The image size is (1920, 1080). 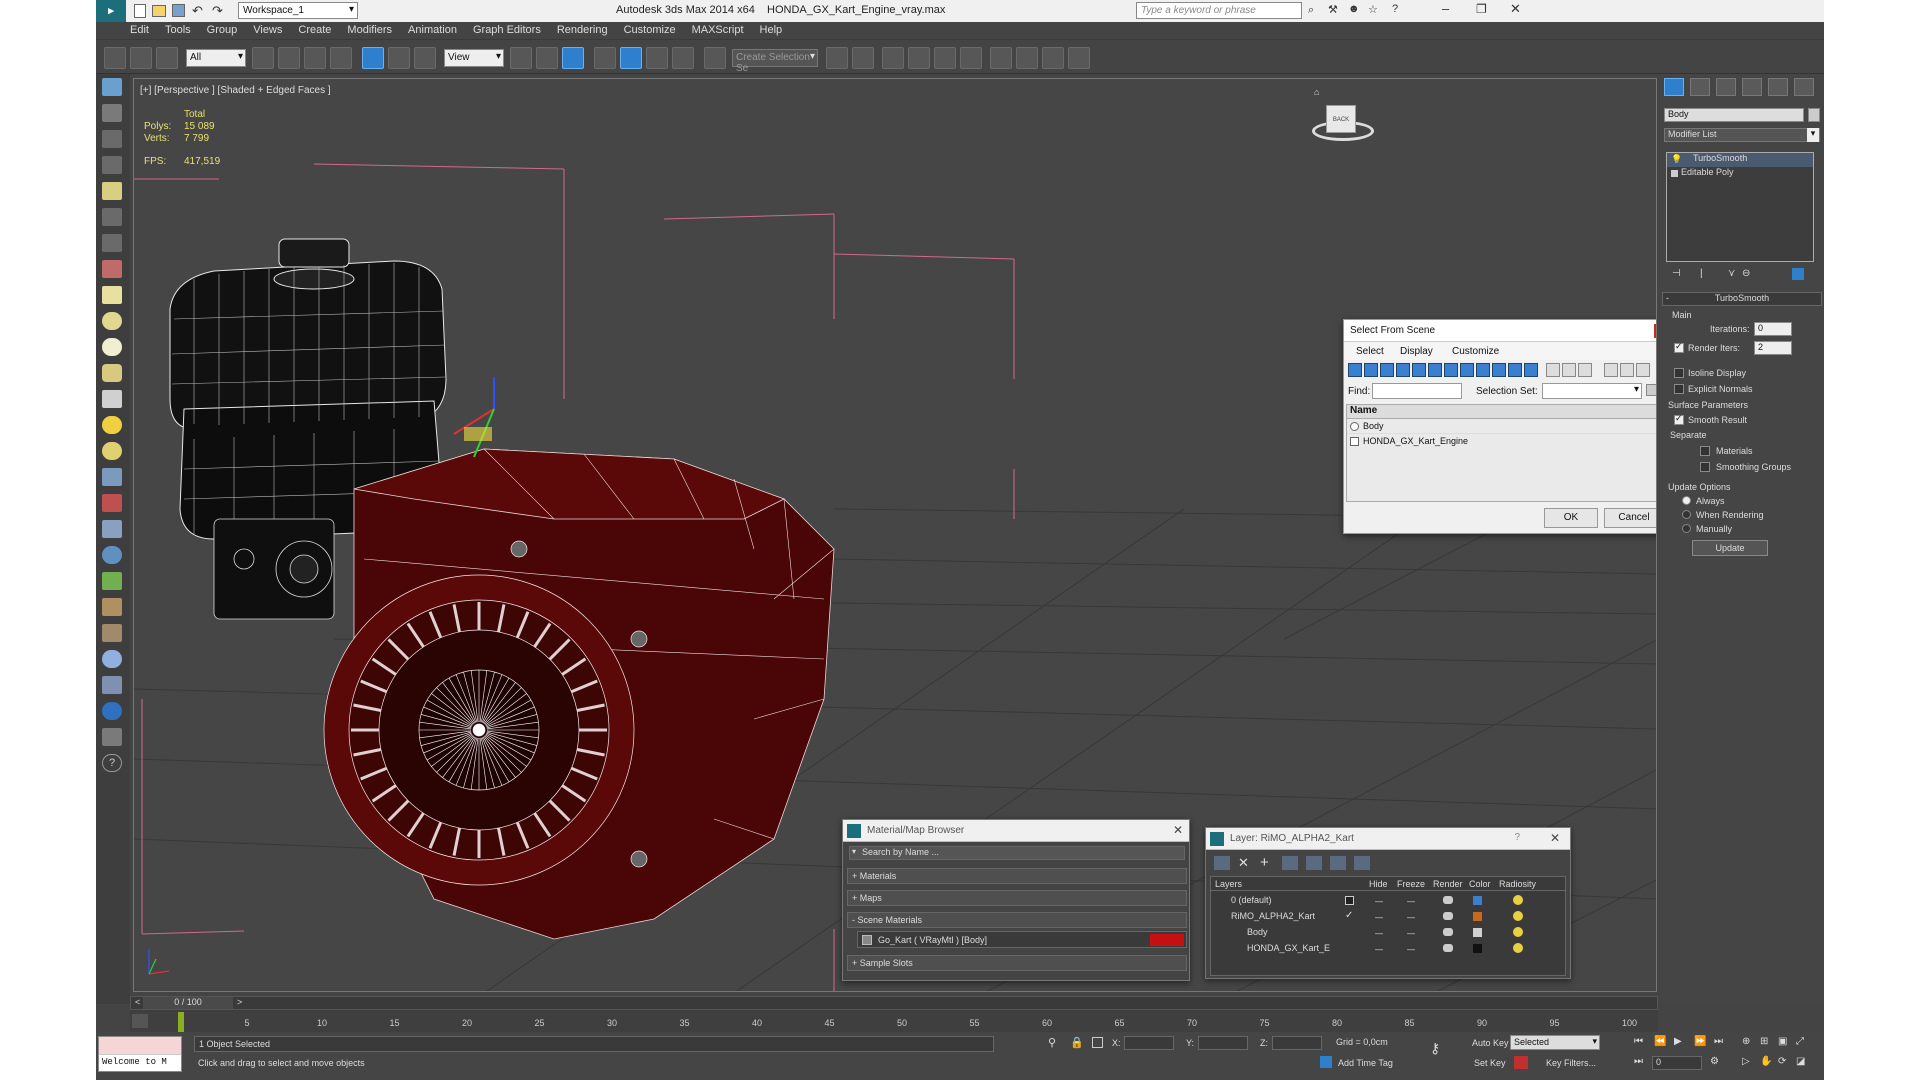 I want to click on current-frame-input: 0, so click(x=1677, y=1063).